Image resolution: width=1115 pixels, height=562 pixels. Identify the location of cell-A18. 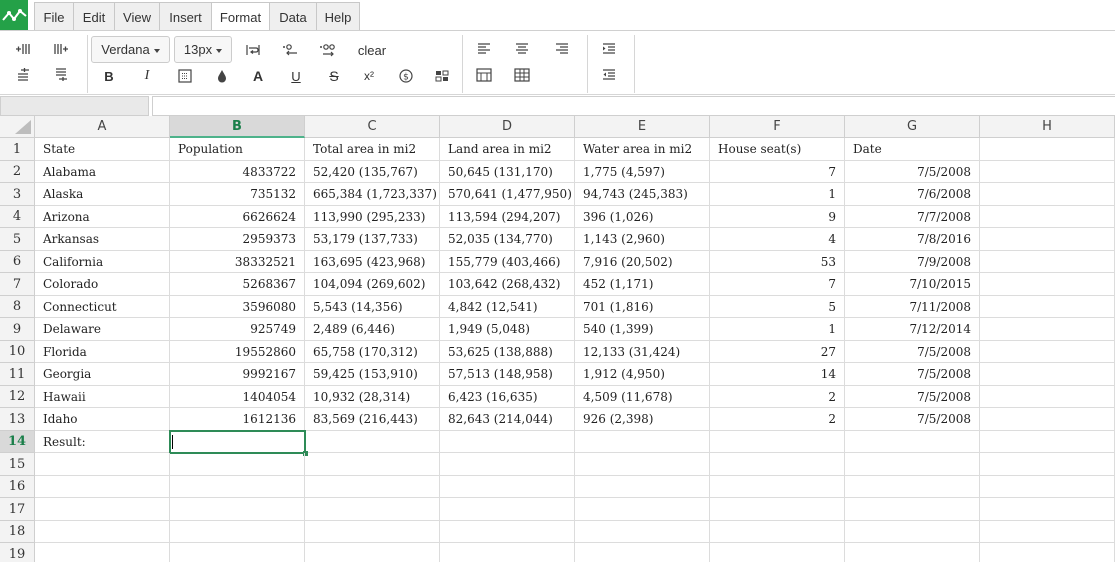
(102, 532).